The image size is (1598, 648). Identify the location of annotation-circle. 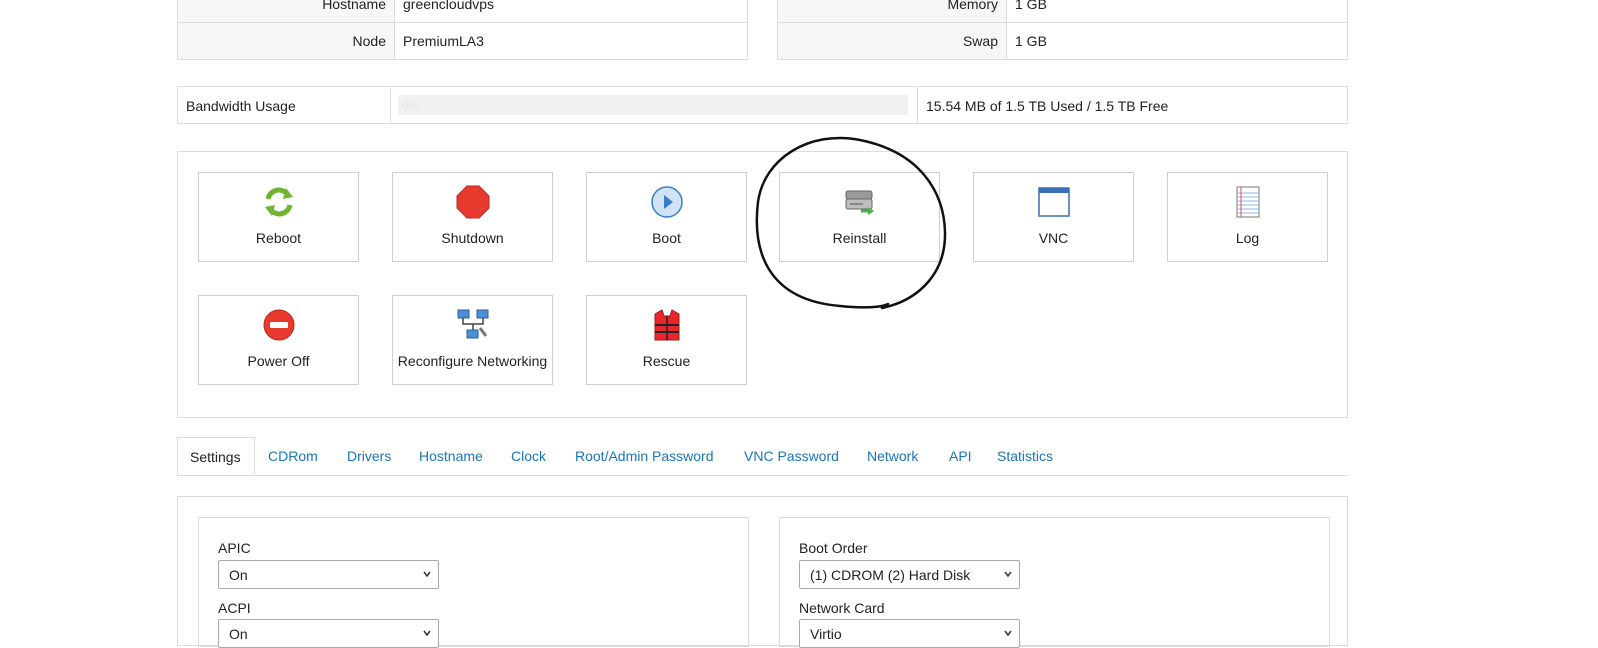
(851, 223).